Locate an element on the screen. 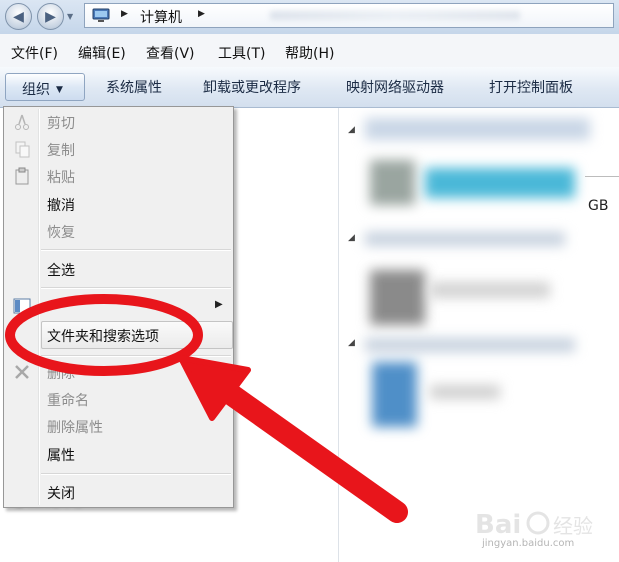  blurred-phone-label is located at coordinates (465, 392).